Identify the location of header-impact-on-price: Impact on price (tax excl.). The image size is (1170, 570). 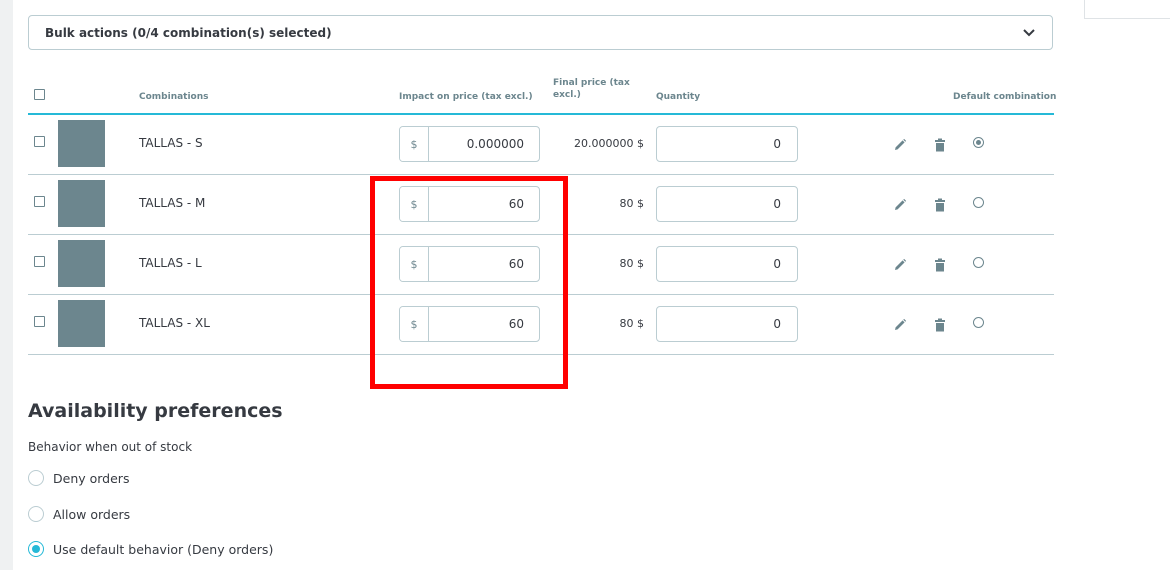
(466, 97).